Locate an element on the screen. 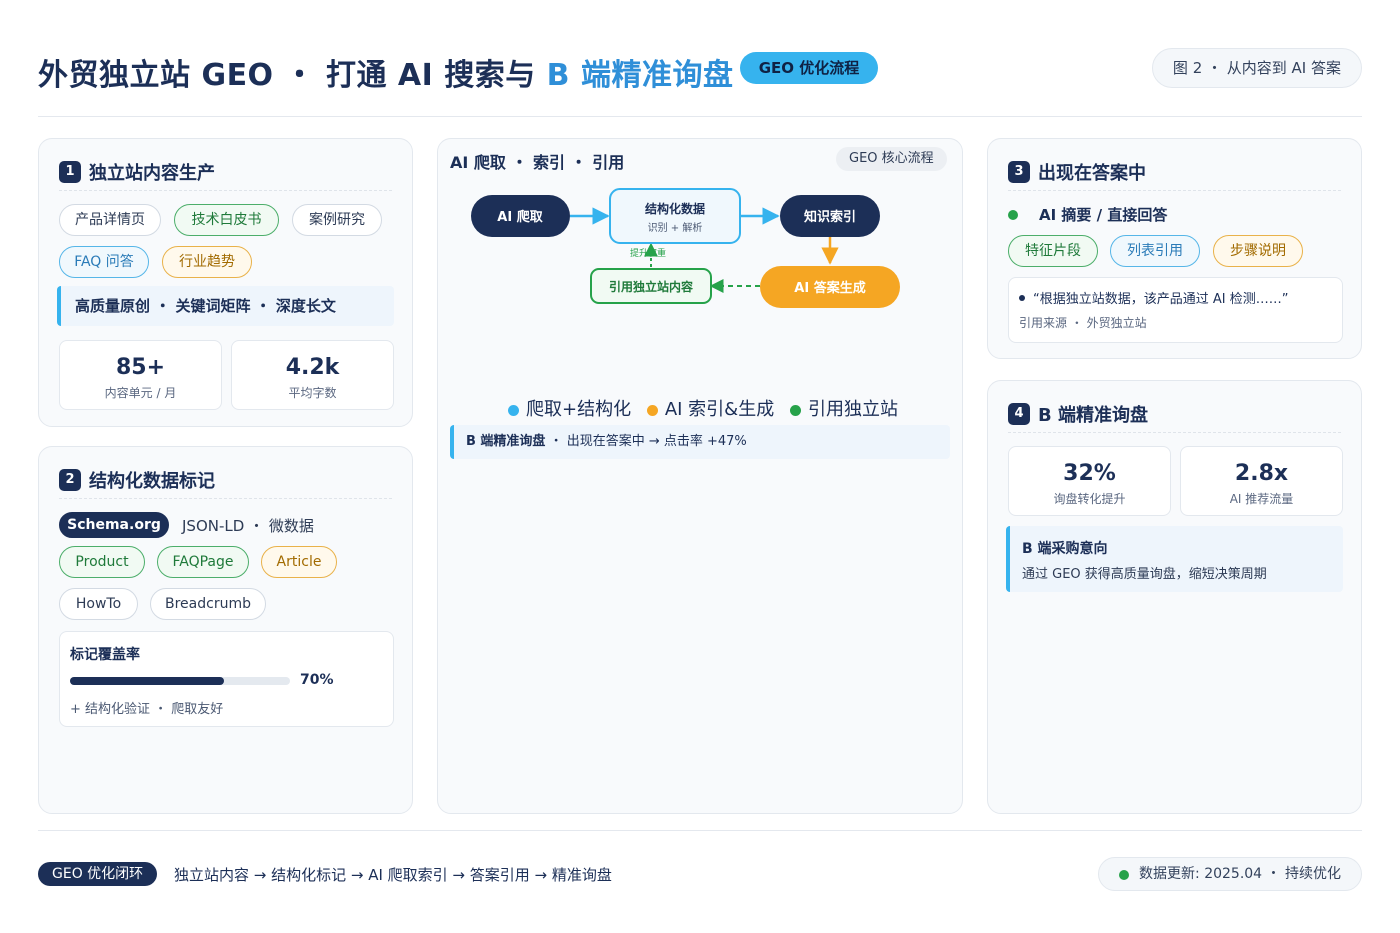 Image resolution: width=1400 pixels, height=933 pixels. pipeline-callout-bold: B 端精准询盘 is located at coordinates (506, 441).